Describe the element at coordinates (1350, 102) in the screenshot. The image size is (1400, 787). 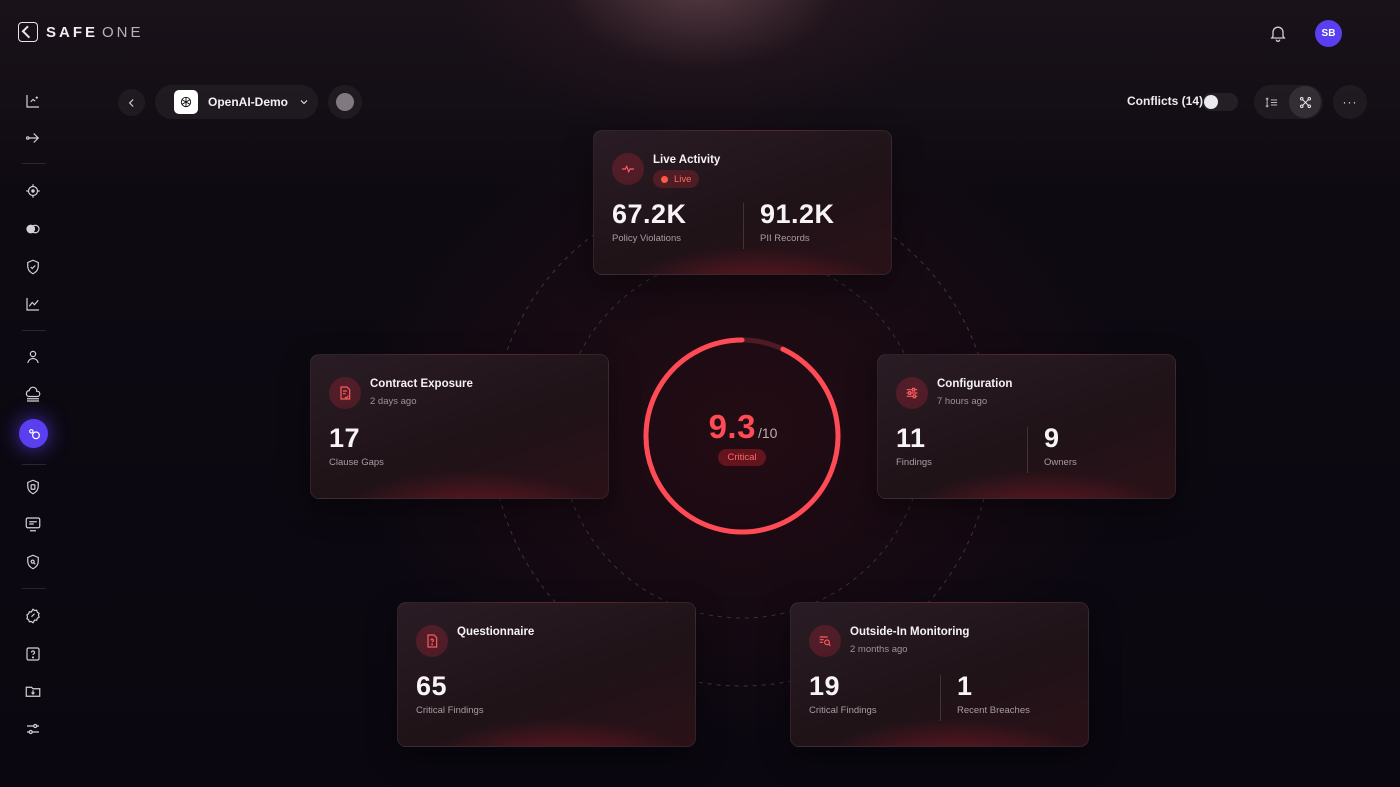
I see `more-options-button: ···` at that location.